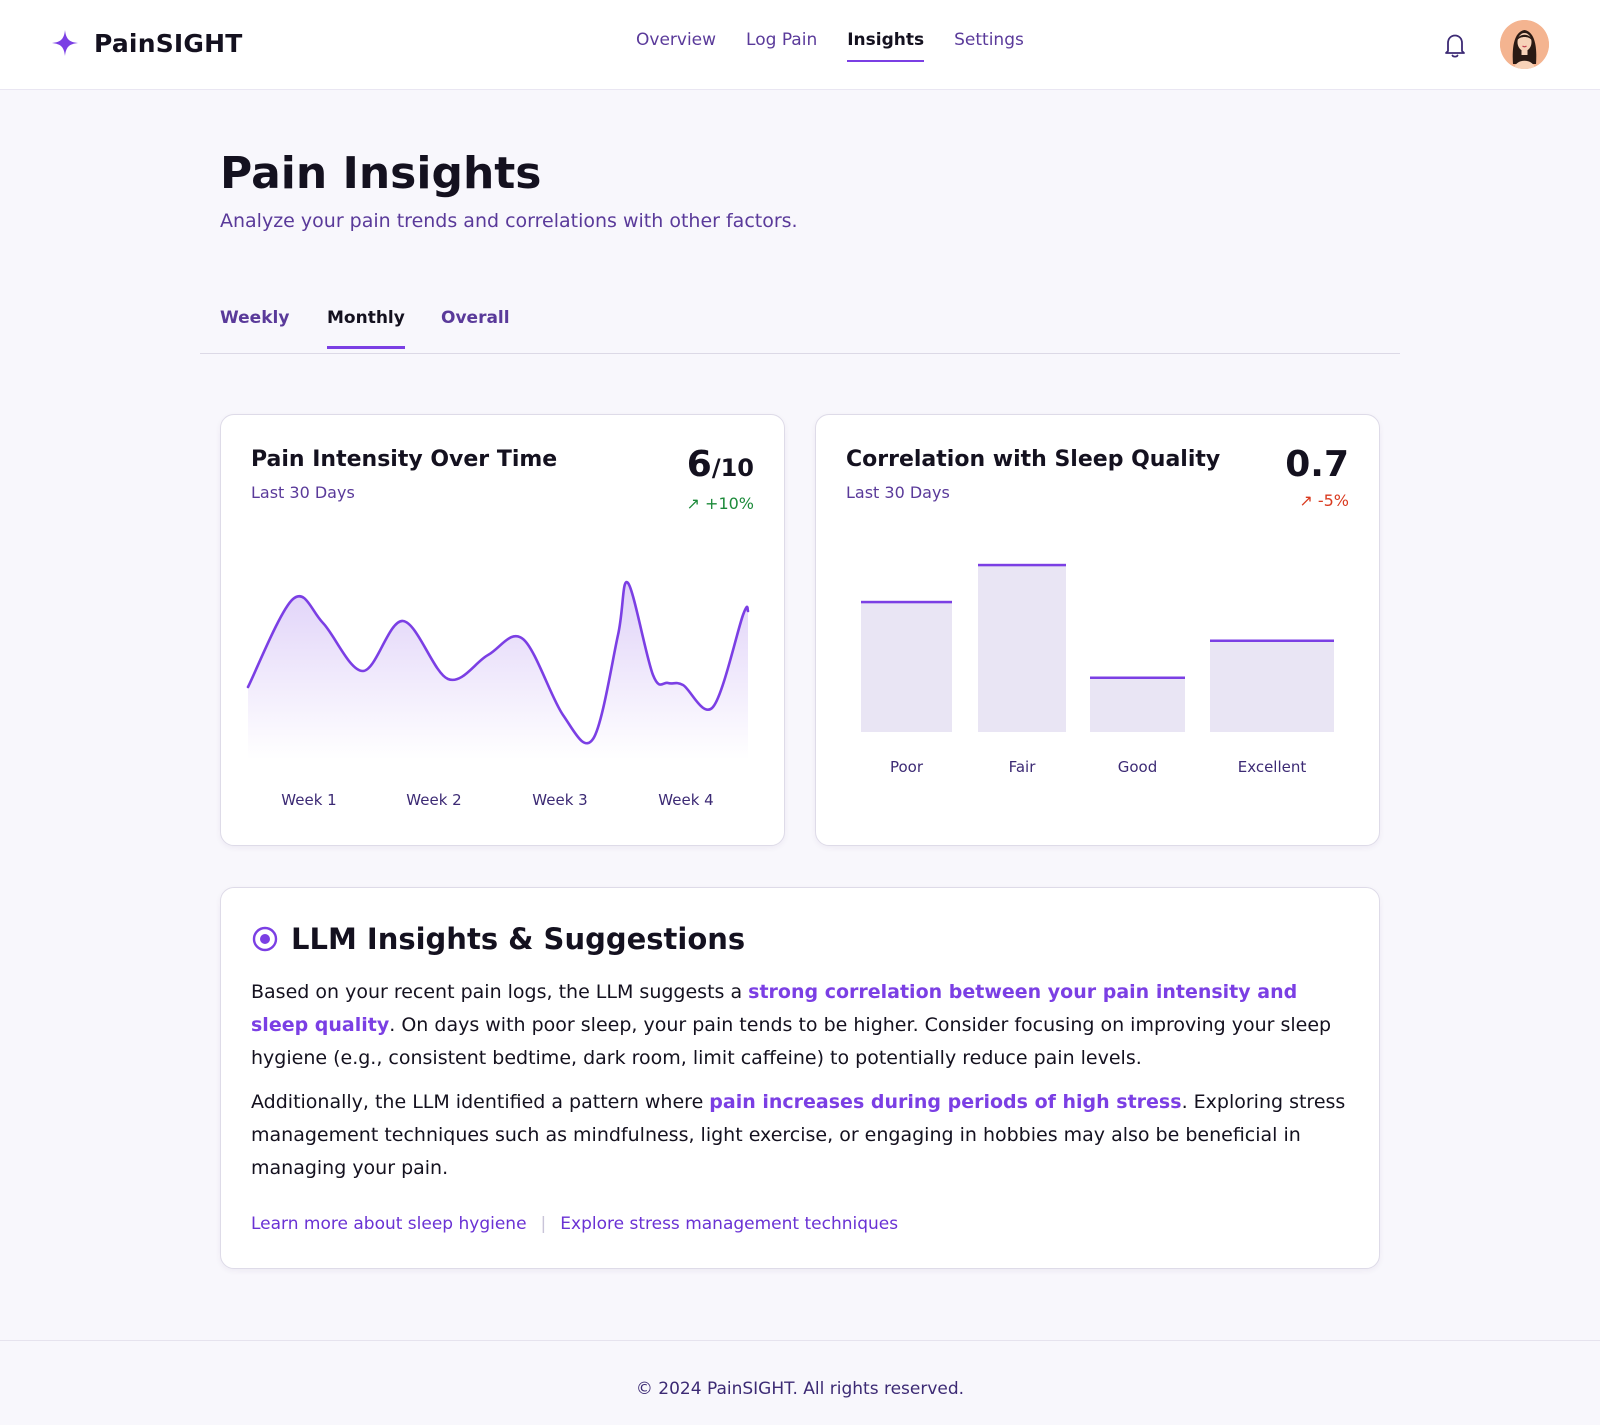 This screenshot has height=1425, width=1600. What do you see at coordinates (518, 939) in the screenshot?
I see `llm-title: LLM Insights & Suggestions` at bounding box center [518, 939].